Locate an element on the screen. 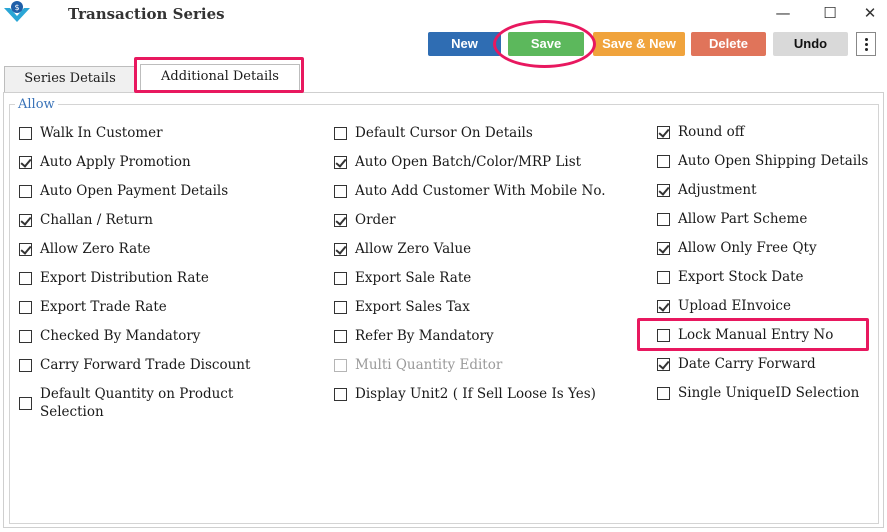 Image resolution: width=887 pixels, height=532 pixels. checkbox-row: Challan / Return is located at coordinates (86, 220).